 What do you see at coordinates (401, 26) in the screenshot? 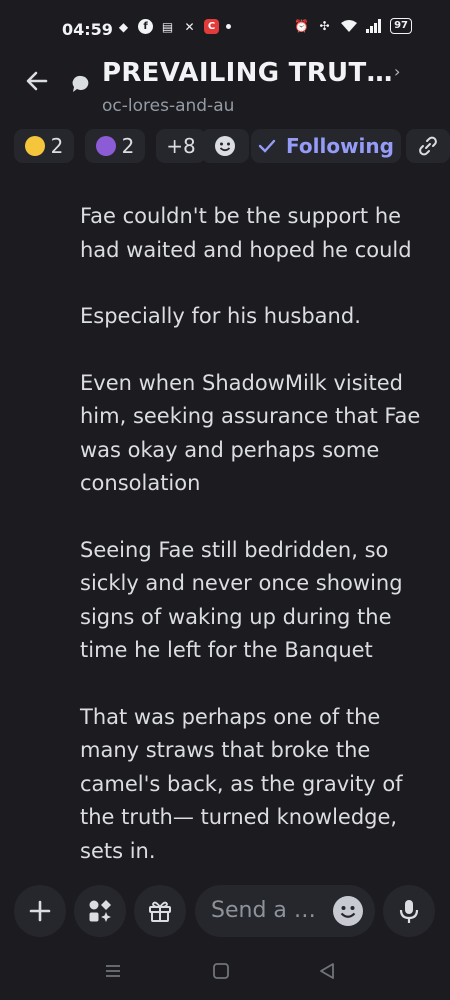
I see `battery-indicator: 97` at bounding box center [401, 26].